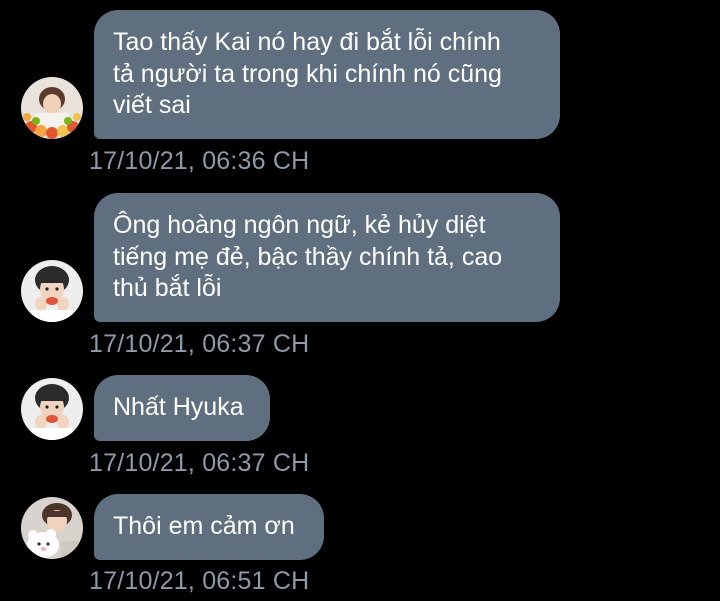 This screenshot has height=601, width=720. Describe the element at coordinates (199, 581) in the screenshot. I see `message-timestamp: 17/10/21, 06:51 CH` at that location.